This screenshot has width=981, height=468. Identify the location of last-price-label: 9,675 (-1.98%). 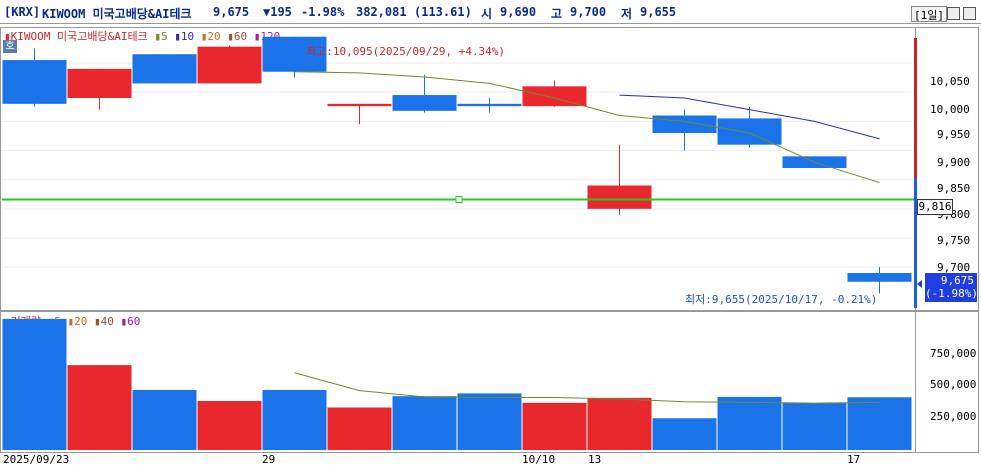
(951, 287).